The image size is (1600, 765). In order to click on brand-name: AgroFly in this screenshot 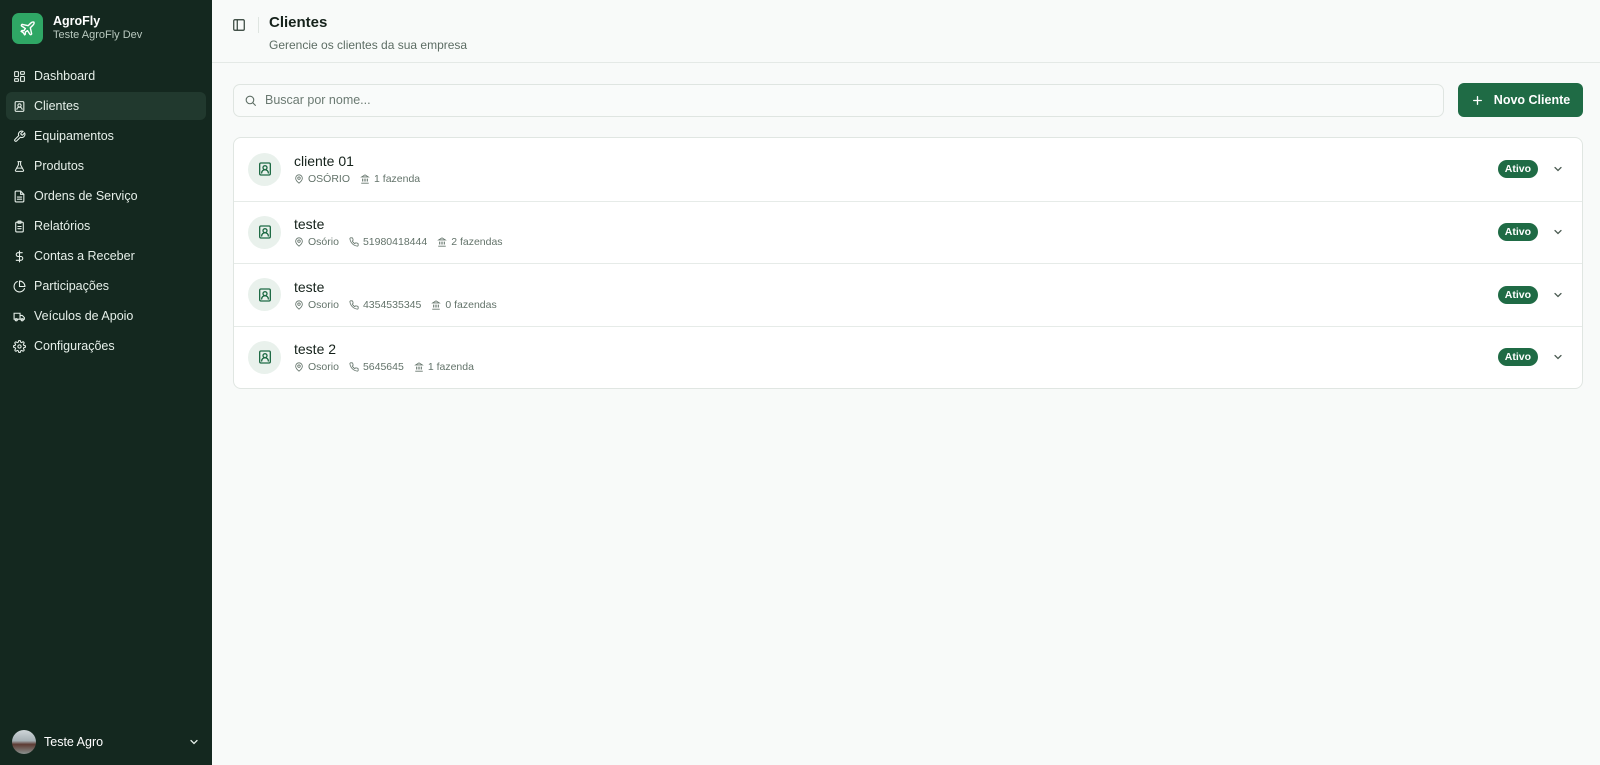, I will do `click(77, 20)`.